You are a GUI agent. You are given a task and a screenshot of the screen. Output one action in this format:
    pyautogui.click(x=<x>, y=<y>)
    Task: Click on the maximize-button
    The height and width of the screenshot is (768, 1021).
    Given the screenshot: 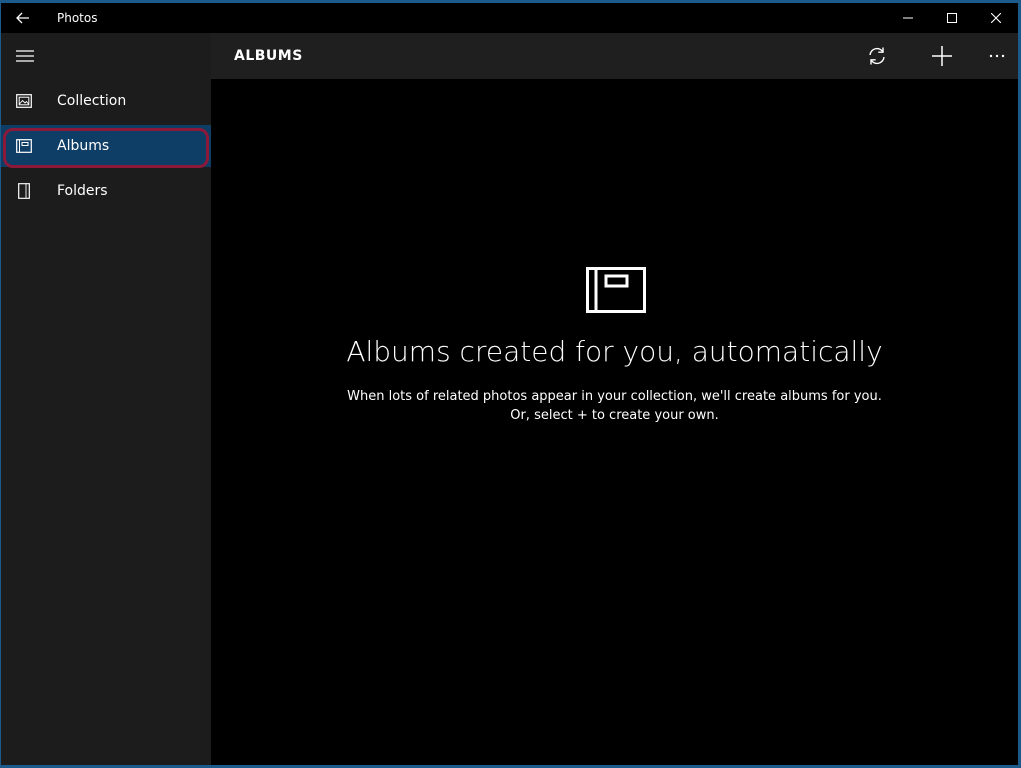 What is the action you would take?
    pyautogui.click(x=952, y=18)
    